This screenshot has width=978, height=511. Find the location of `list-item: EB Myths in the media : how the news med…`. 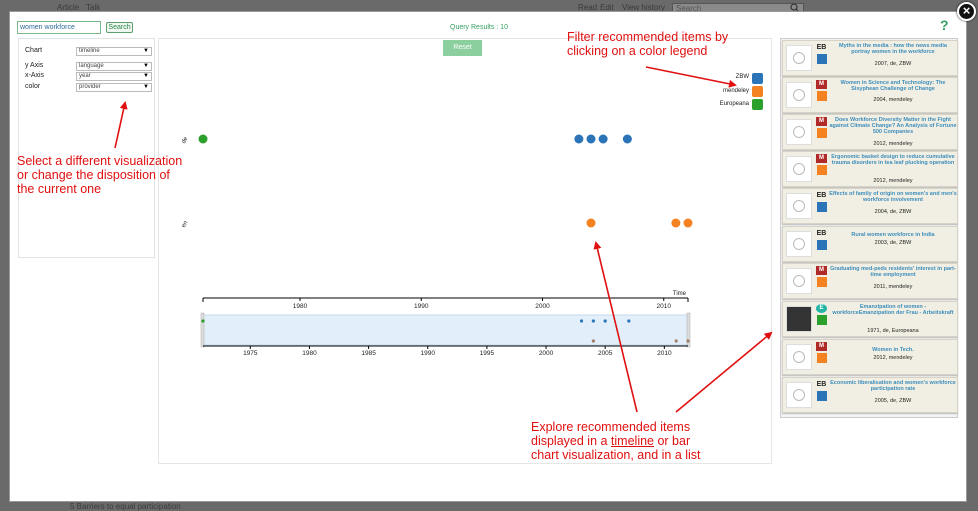

list-item: EB Myths in the media : how the news med… is located at coordinates (870, 58).